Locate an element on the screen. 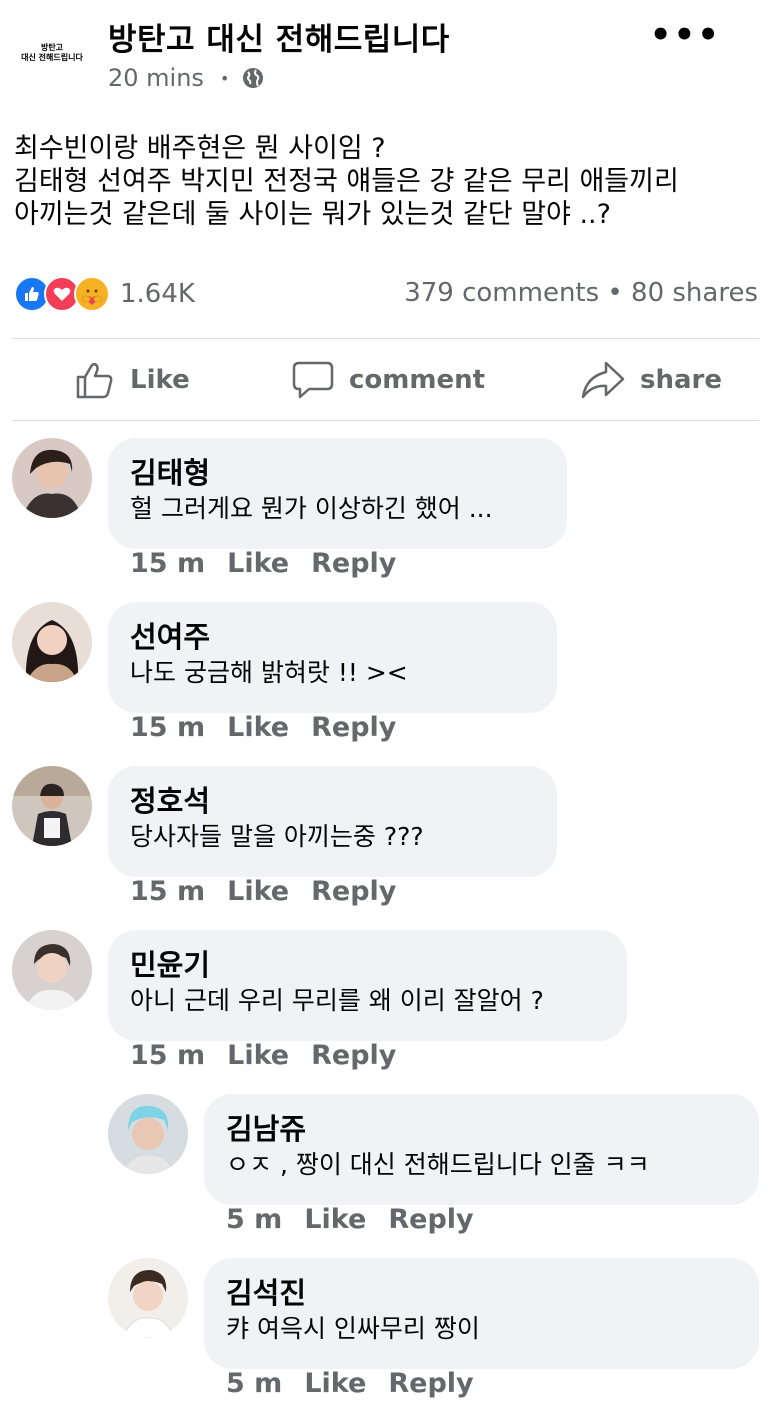 This screenshot has width=769, height=1405. comment-text: 캬 여윽시 인싸무리 짱이 is located at coordinates (353, 1328).